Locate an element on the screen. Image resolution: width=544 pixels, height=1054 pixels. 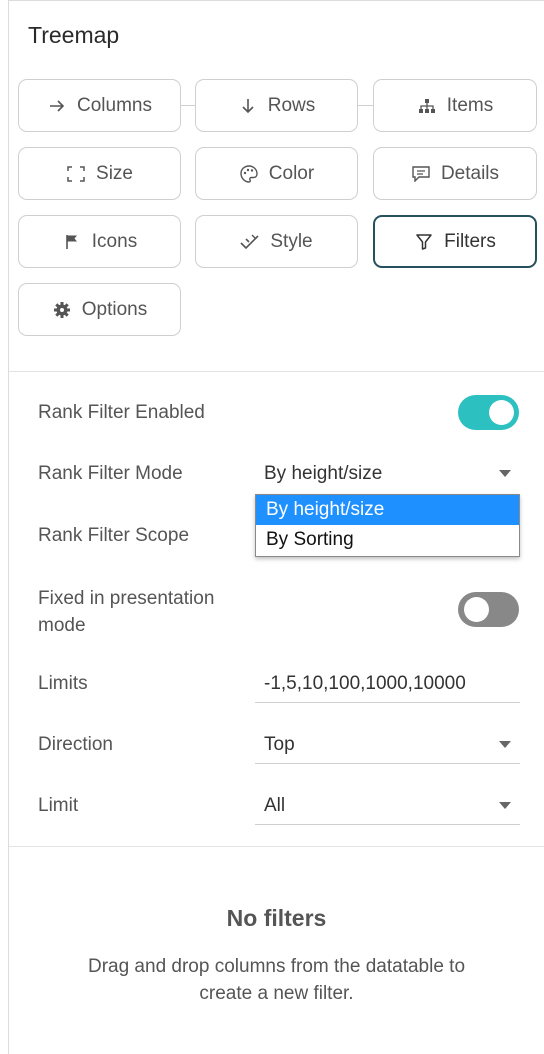
style-button-label: Style is located at coordinates (291, 241).